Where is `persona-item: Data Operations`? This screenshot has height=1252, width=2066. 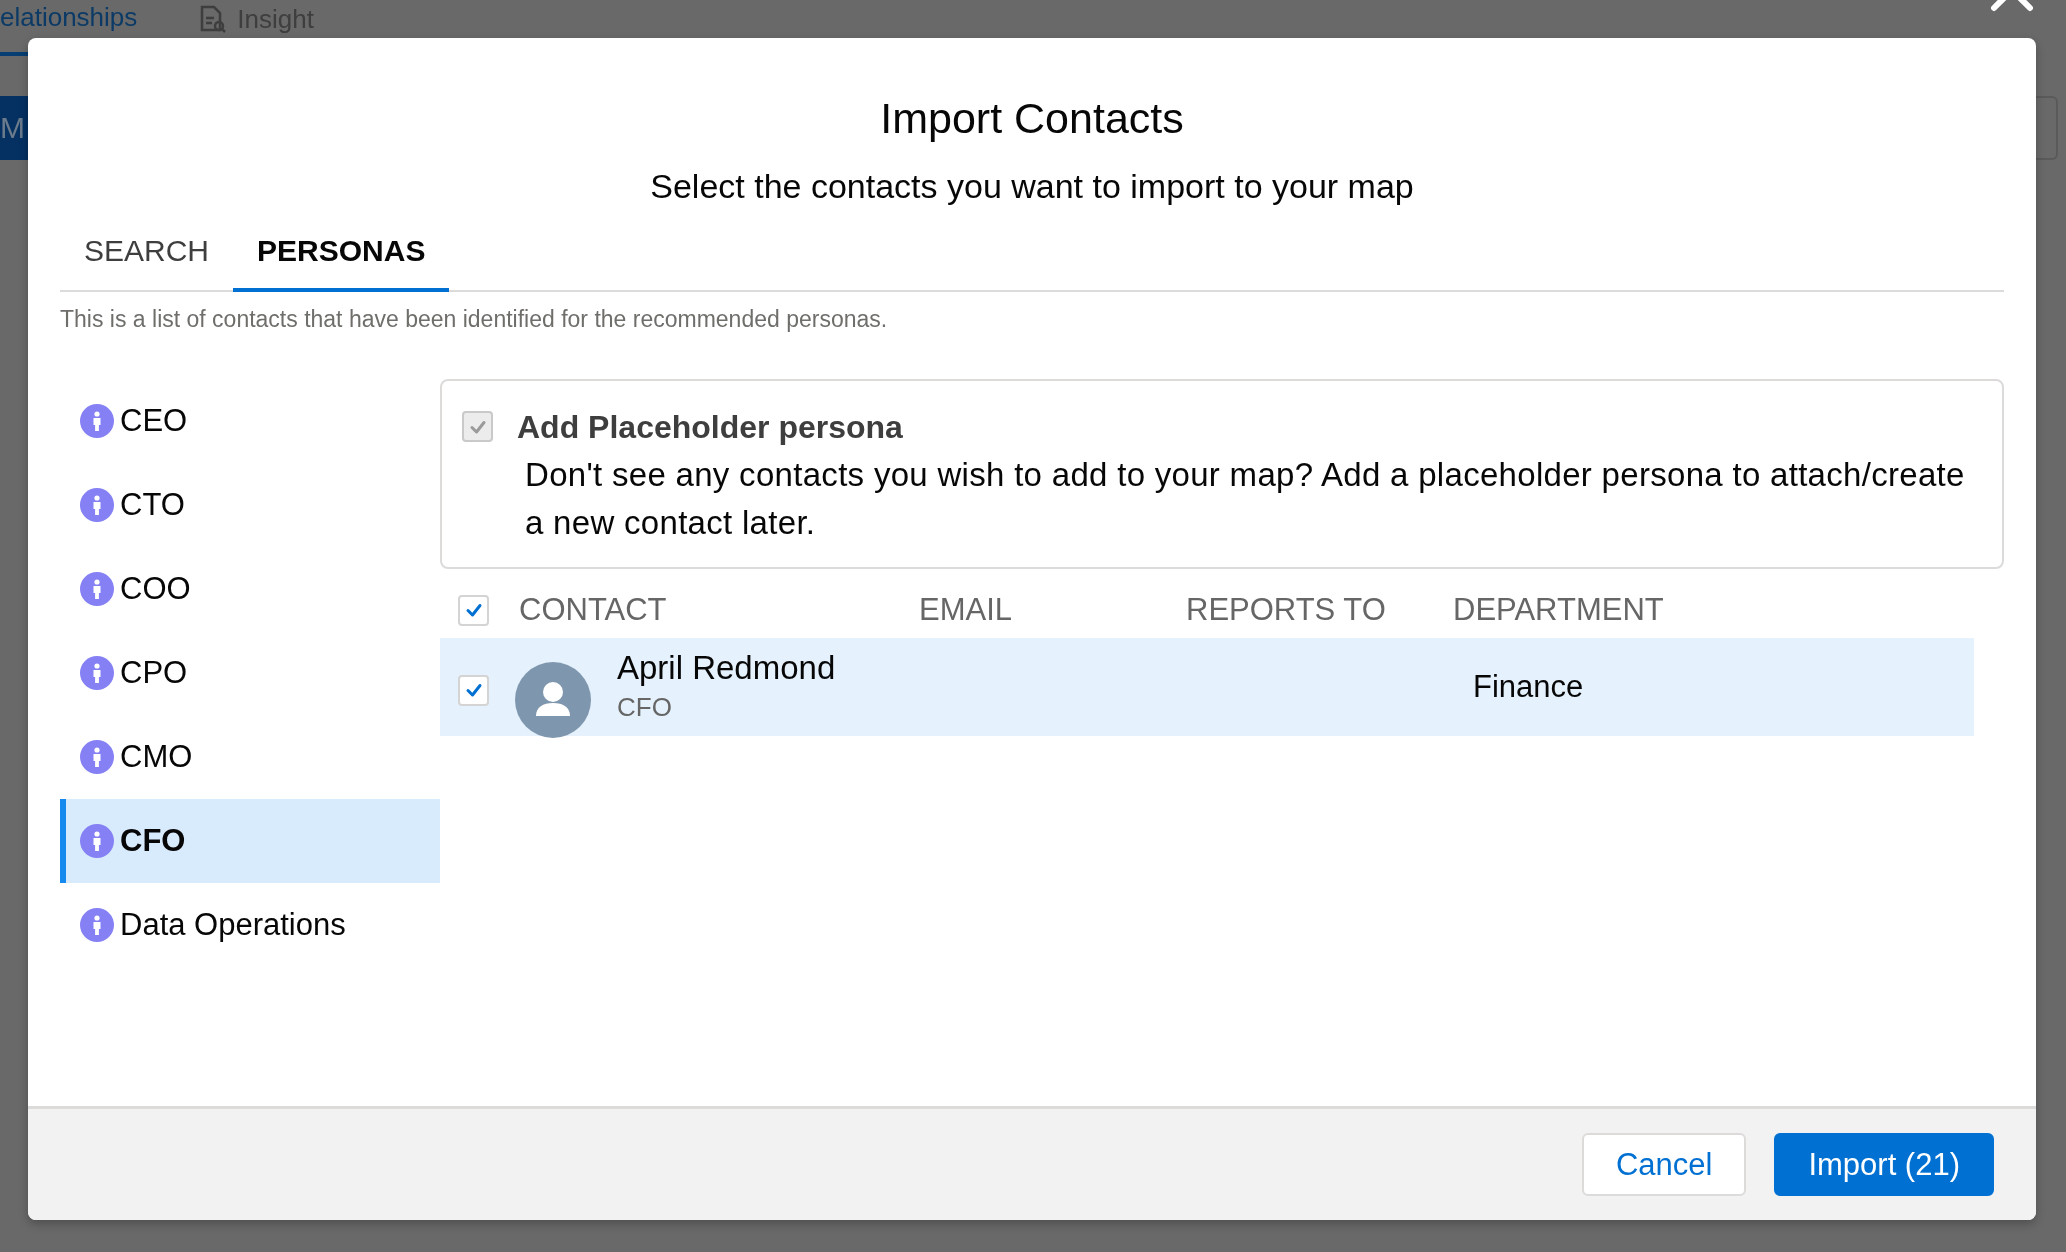
persona-item: Data Operations is located at coordinates (250, 925).